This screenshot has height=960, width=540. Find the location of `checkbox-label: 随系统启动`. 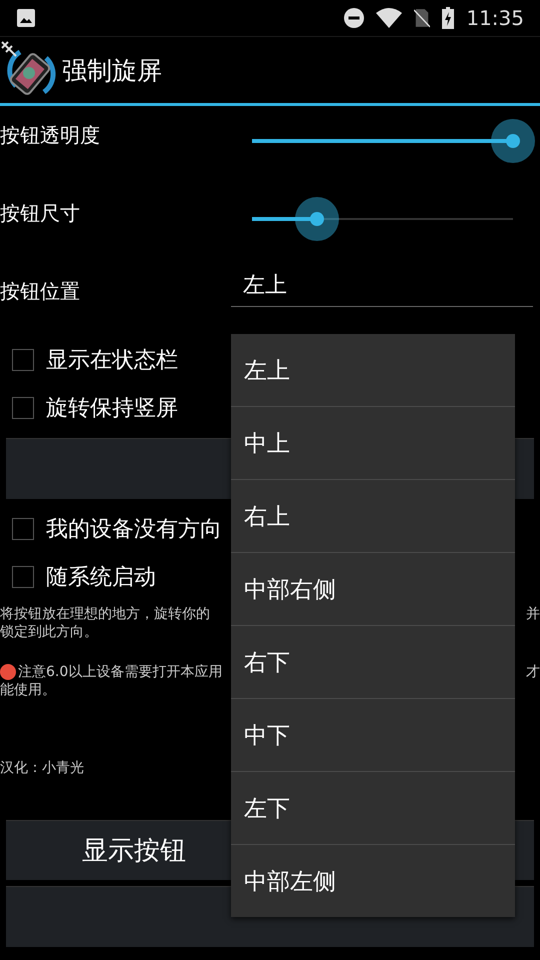

checkbox-label: 随系统启动 is located at coordinates (101, 578).